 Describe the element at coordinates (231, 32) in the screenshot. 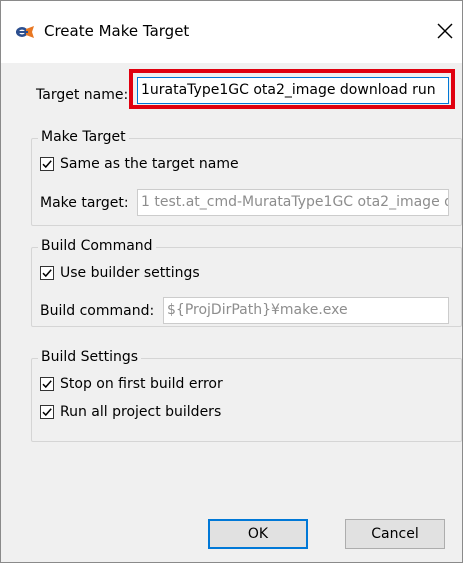

I see `title-bar: Create Make Target` at that location.